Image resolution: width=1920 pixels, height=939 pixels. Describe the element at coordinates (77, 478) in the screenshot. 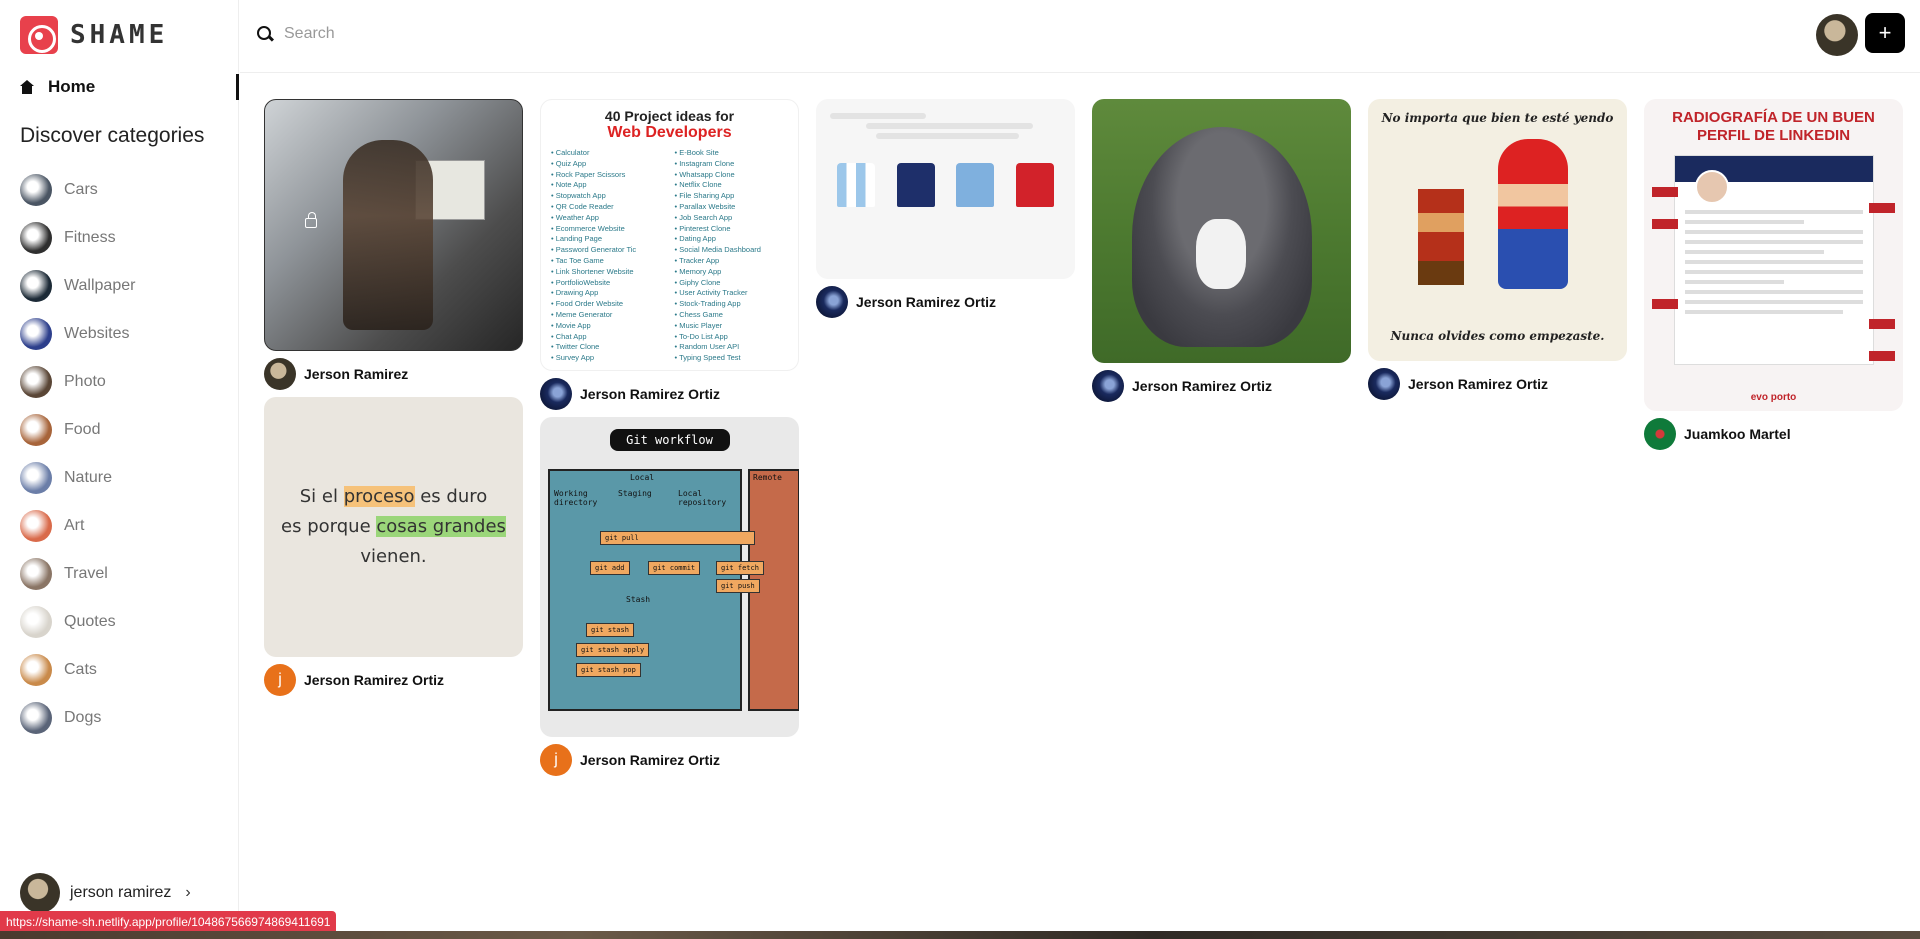

I see `sidebar-item-nature: Nature` at that location.